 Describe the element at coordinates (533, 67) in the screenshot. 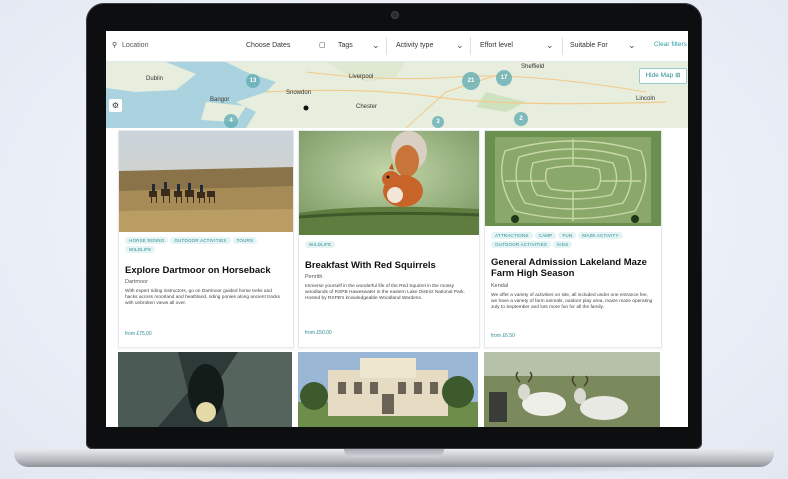

I see `map-label: Sheffield` at that location.